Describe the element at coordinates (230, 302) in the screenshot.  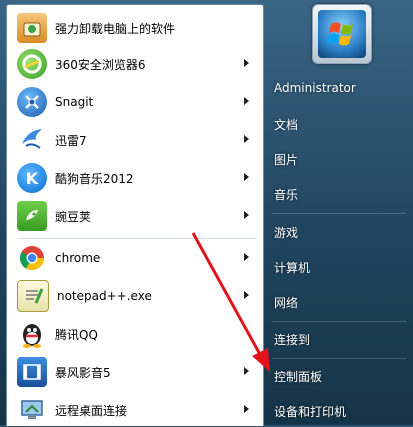
I see `annotation-arrow` at that location.